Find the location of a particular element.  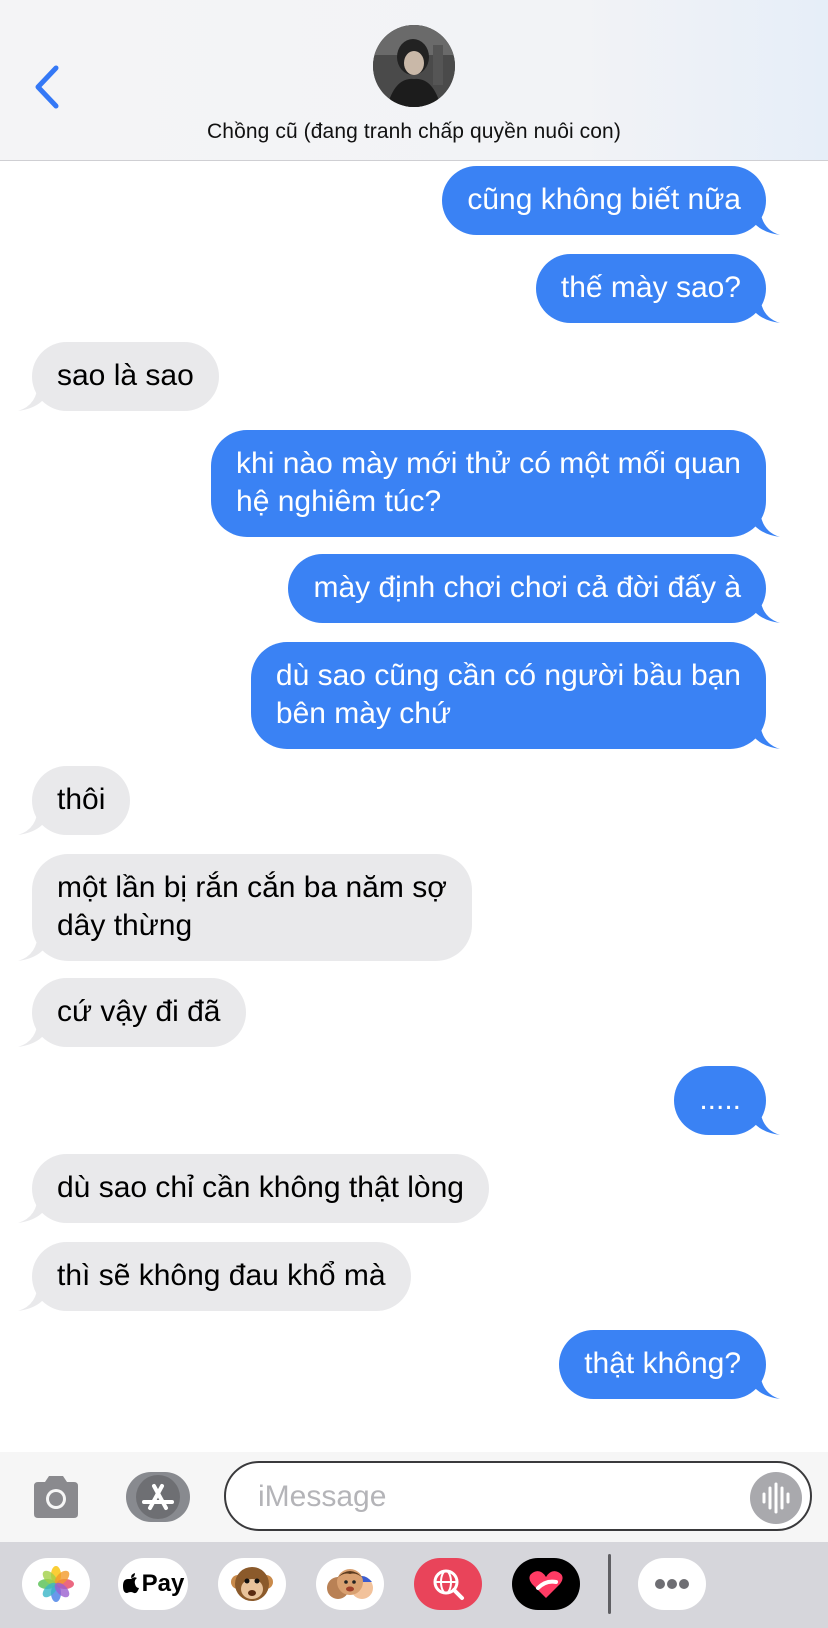

monkey-animoji-icon is located at coordinates (252, 1584).